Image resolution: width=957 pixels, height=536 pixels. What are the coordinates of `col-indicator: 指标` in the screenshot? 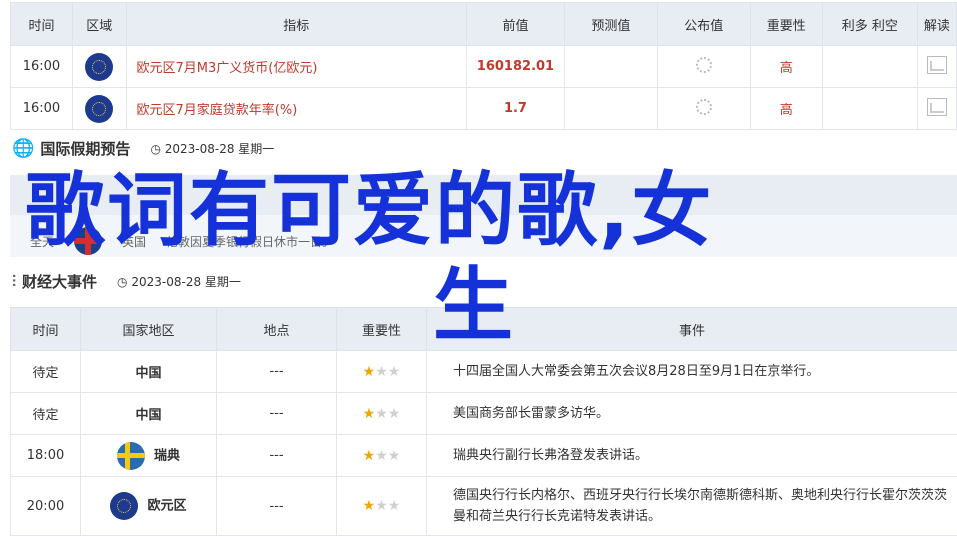 It's located at (296, 24).